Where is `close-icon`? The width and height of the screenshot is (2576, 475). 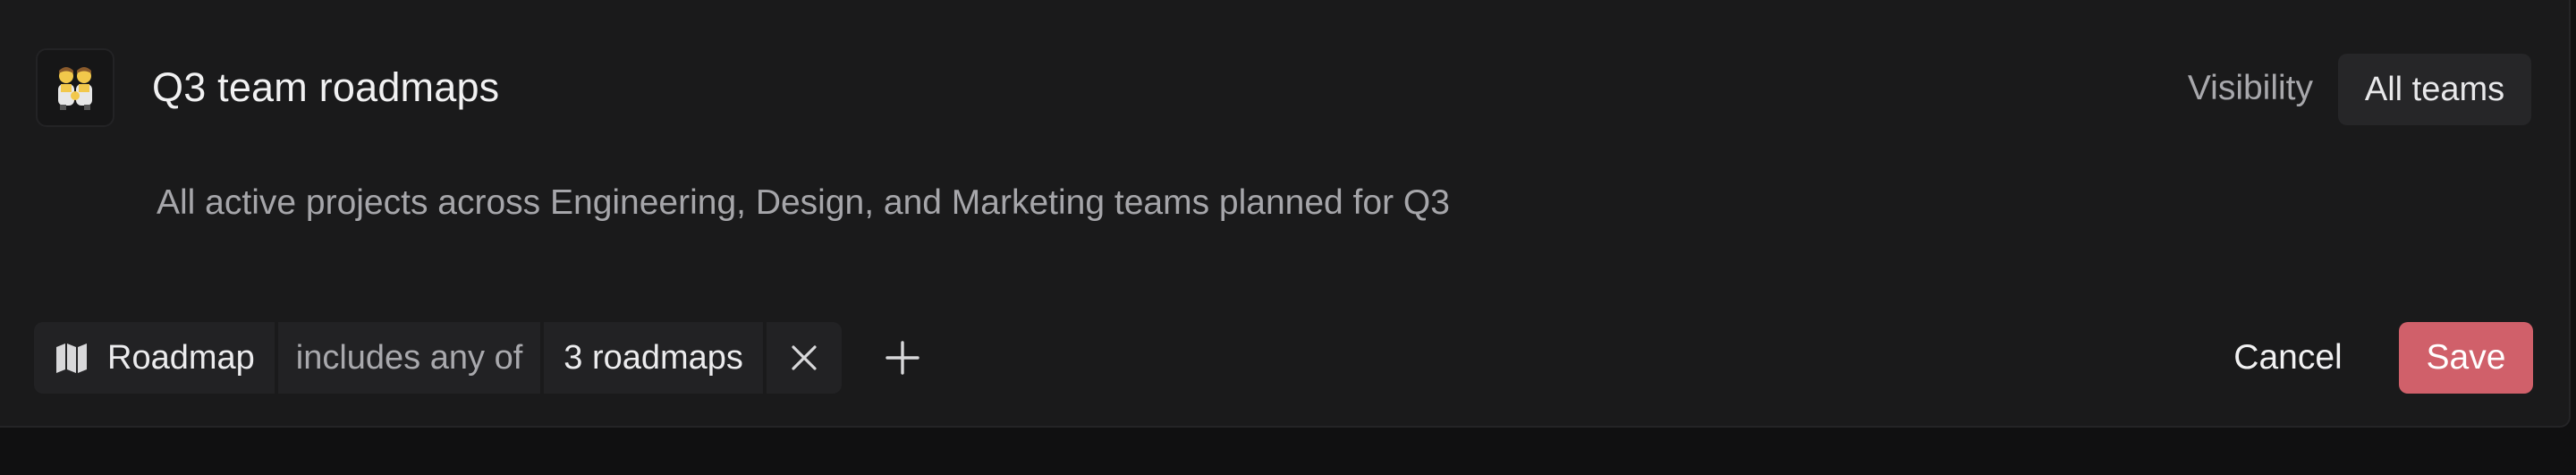
close-icon is located at coordinates (804, 357).